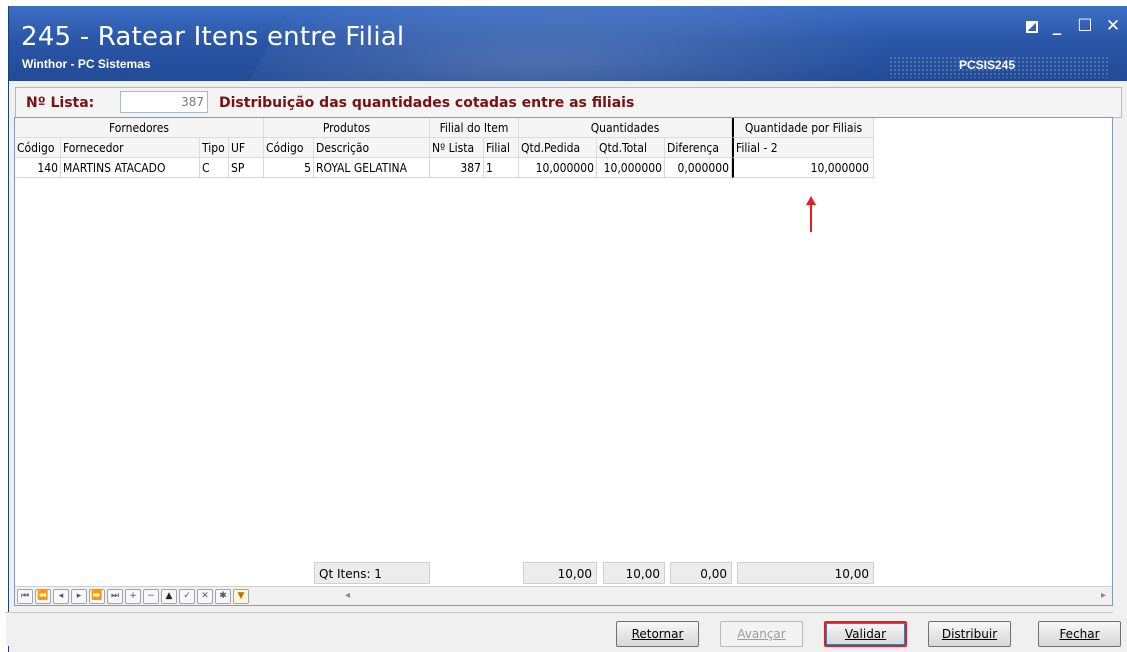 The width and height of the screenshot is (1127, 652). What do you see at coordinates (246, 148) in the screenshot?
I see `column-header-uf: UF` at bounding box center [246, 148].